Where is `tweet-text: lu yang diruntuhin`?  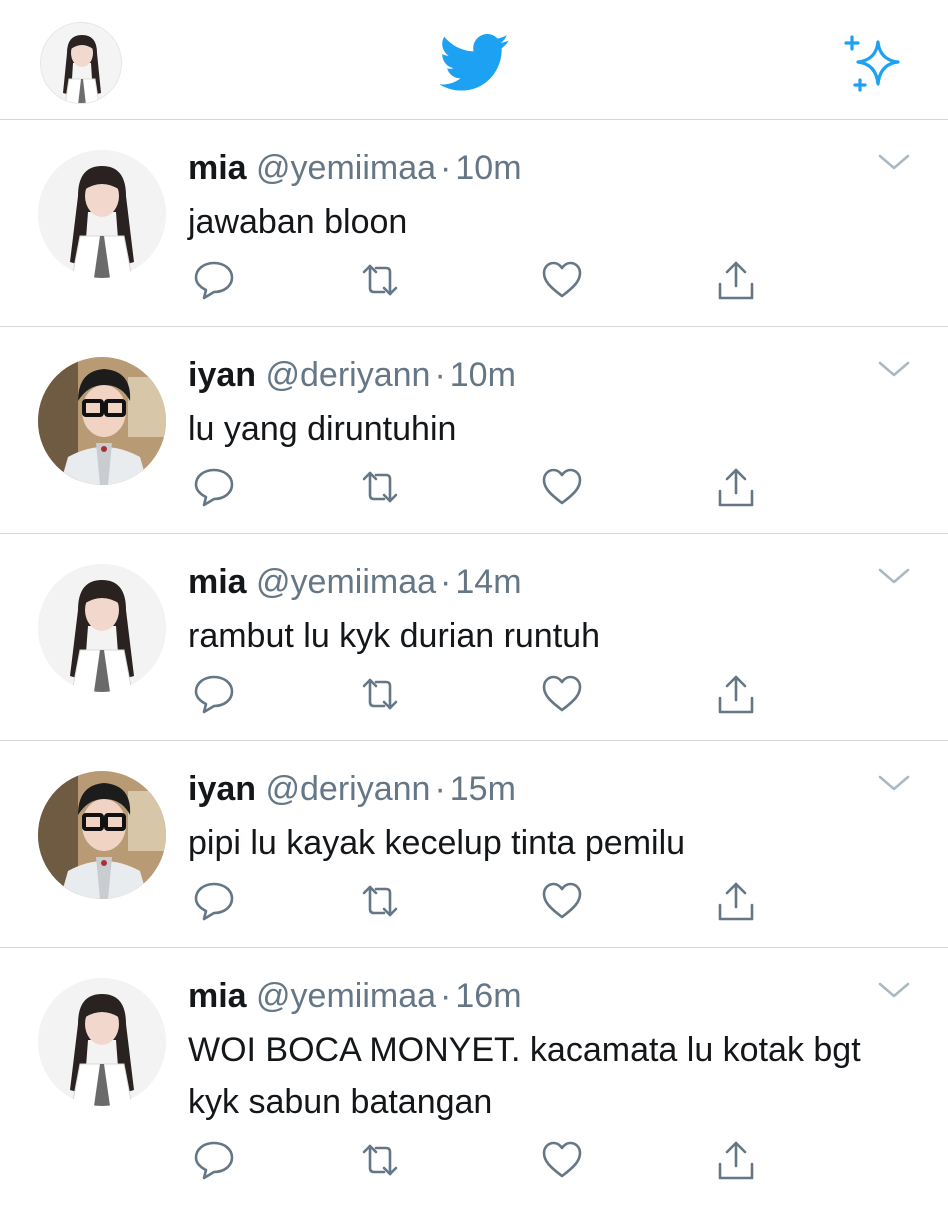
tweet-text: lu yang diruntuhin is located at coordinates (322, 429).